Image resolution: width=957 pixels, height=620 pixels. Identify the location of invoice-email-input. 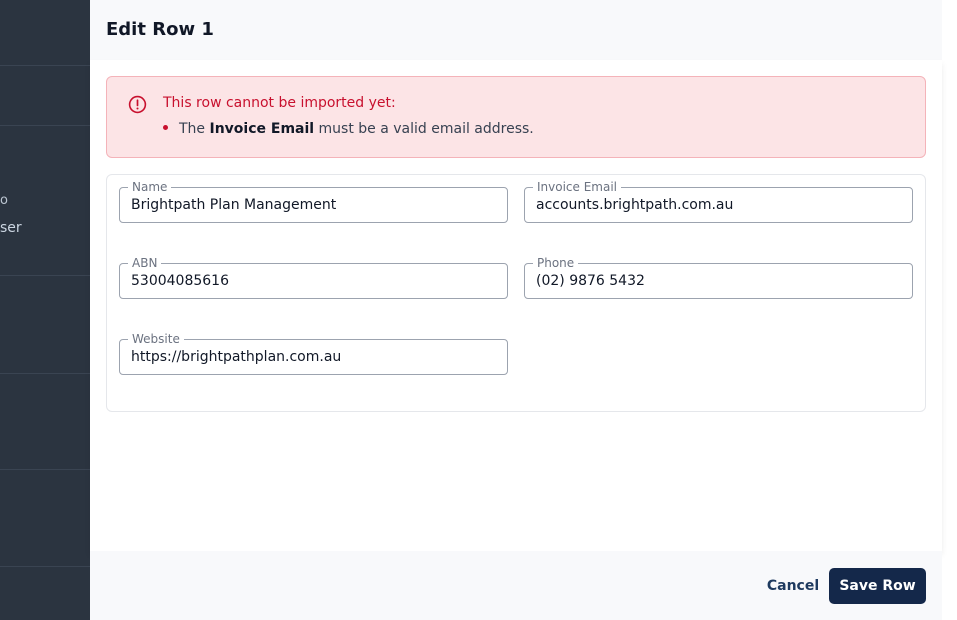
(718, 205).